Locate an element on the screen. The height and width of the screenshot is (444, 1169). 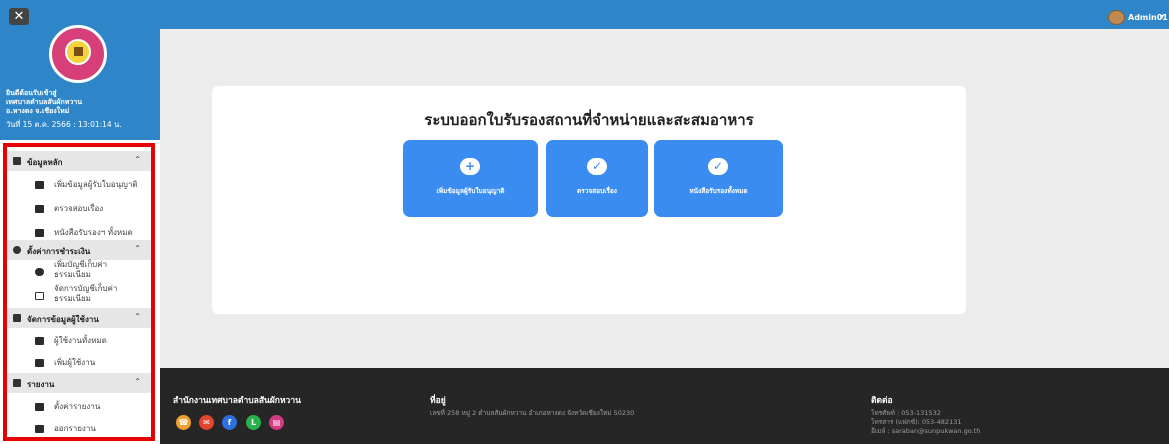
menu-add-fee-account: เพิ่มบัญชีเก็บค่า ธรรมเนียม is located at coordinates (79, 271).